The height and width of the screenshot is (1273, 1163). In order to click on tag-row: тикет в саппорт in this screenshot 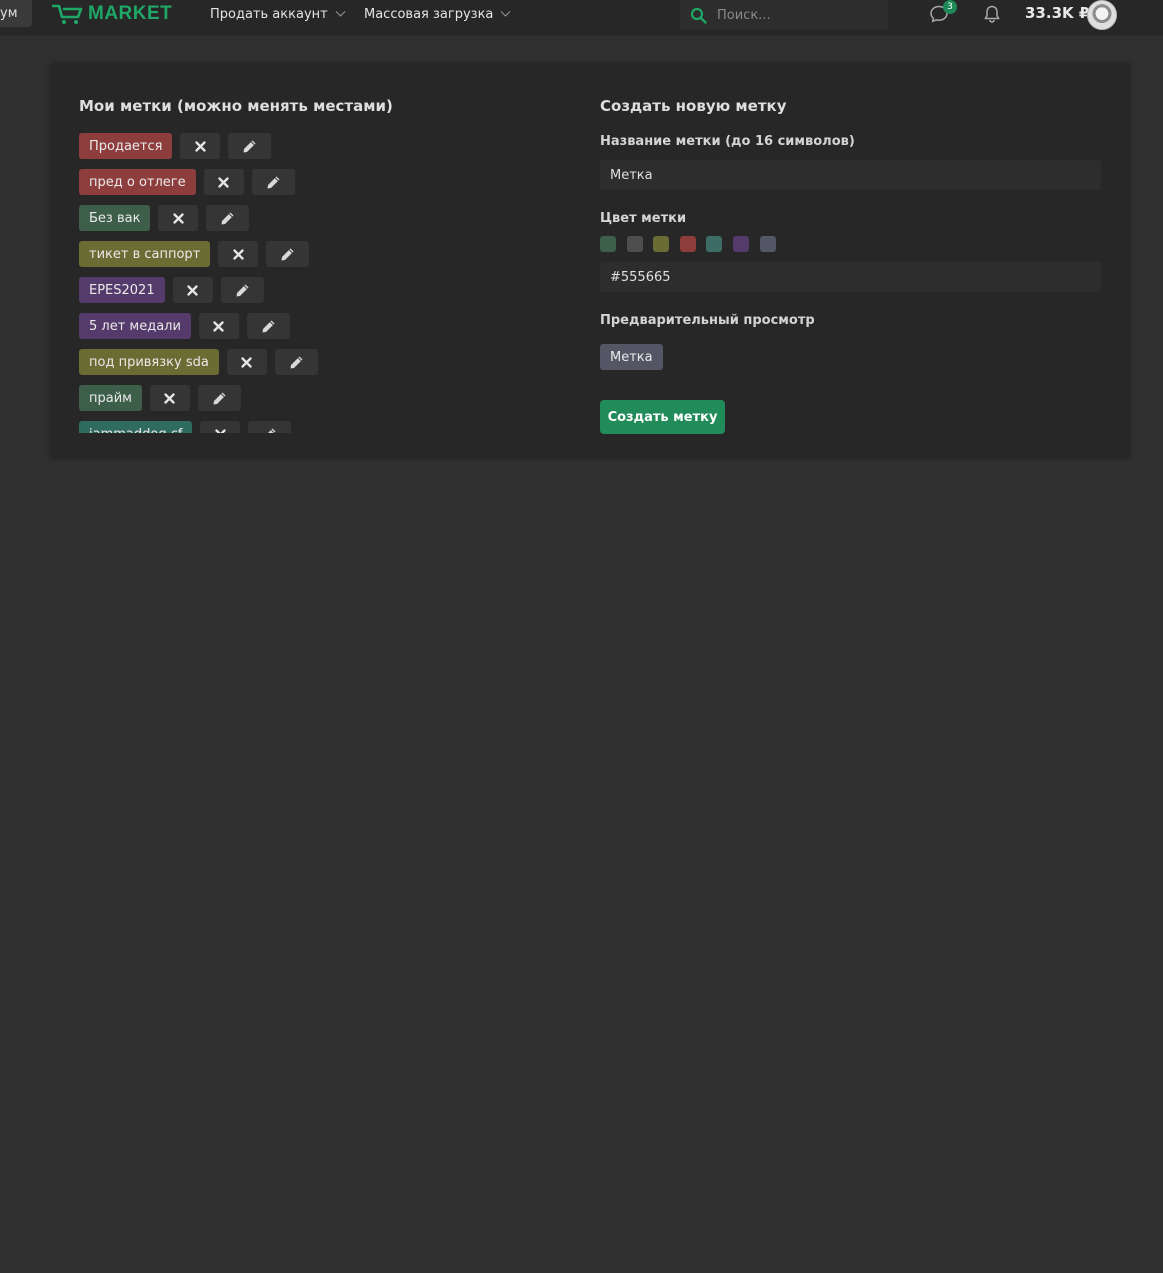, I will do `click(319, 254)`.